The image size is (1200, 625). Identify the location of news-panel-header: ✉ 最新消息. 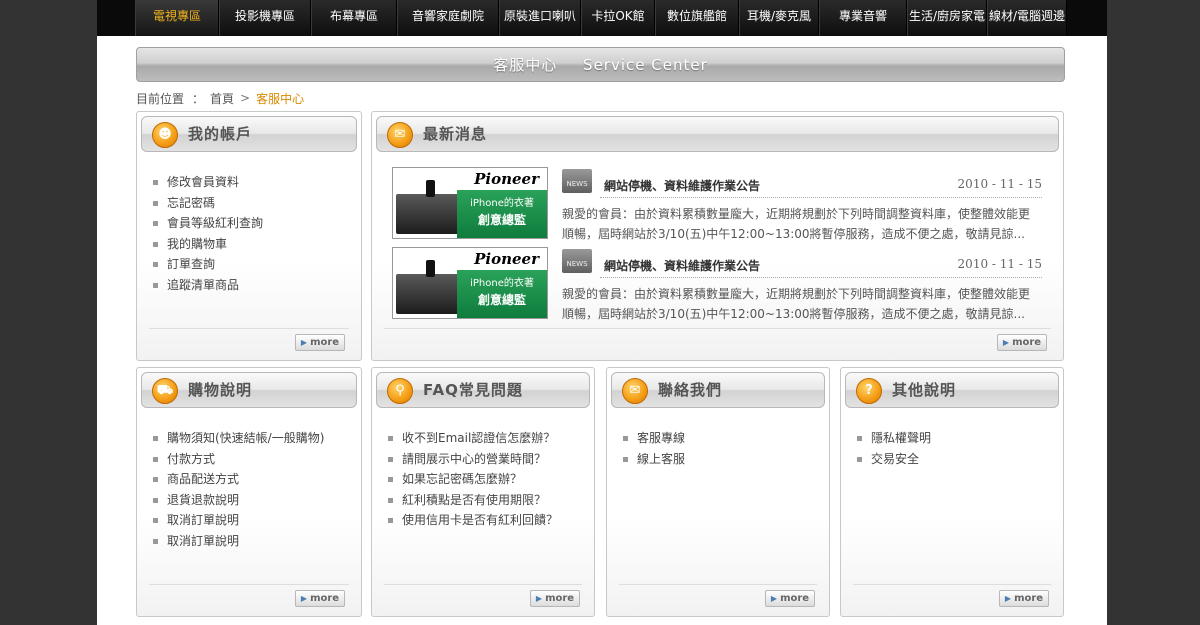
(717, 134).